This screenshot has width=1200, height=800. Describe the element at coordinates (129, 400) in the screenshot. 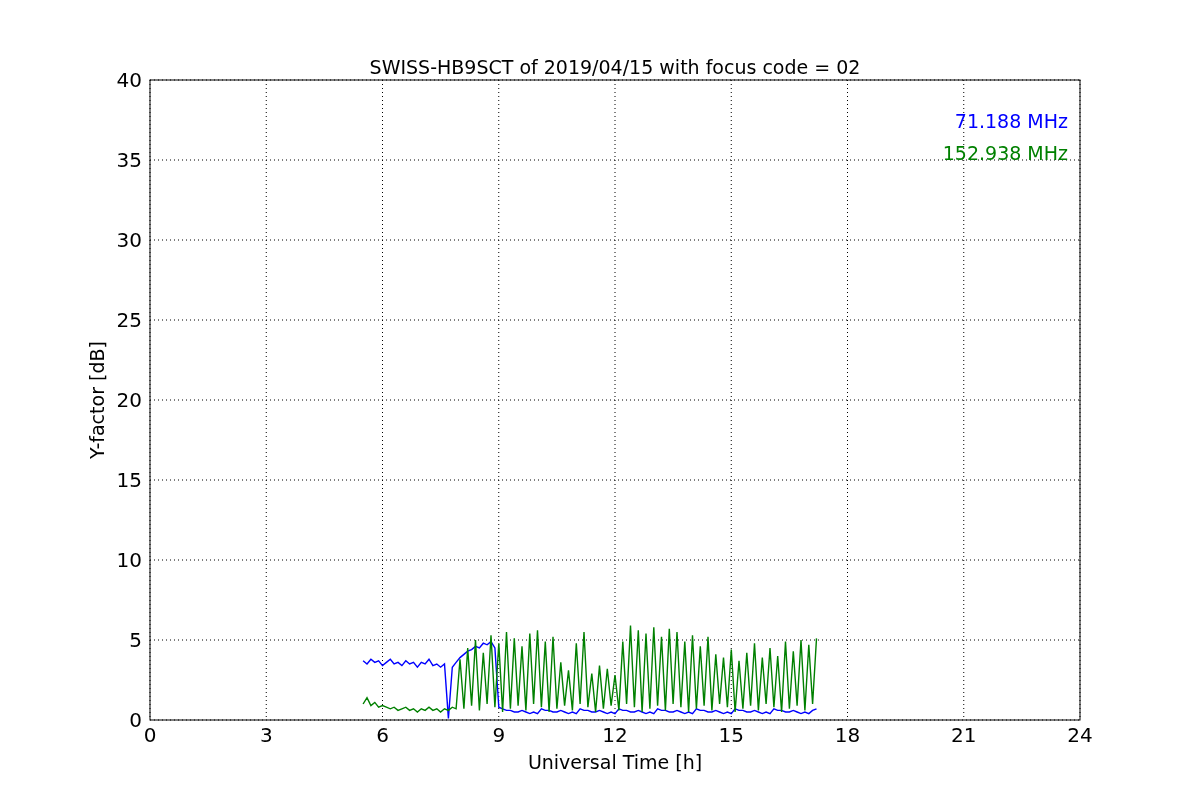

I see `y-tick-label: 20` at that location.